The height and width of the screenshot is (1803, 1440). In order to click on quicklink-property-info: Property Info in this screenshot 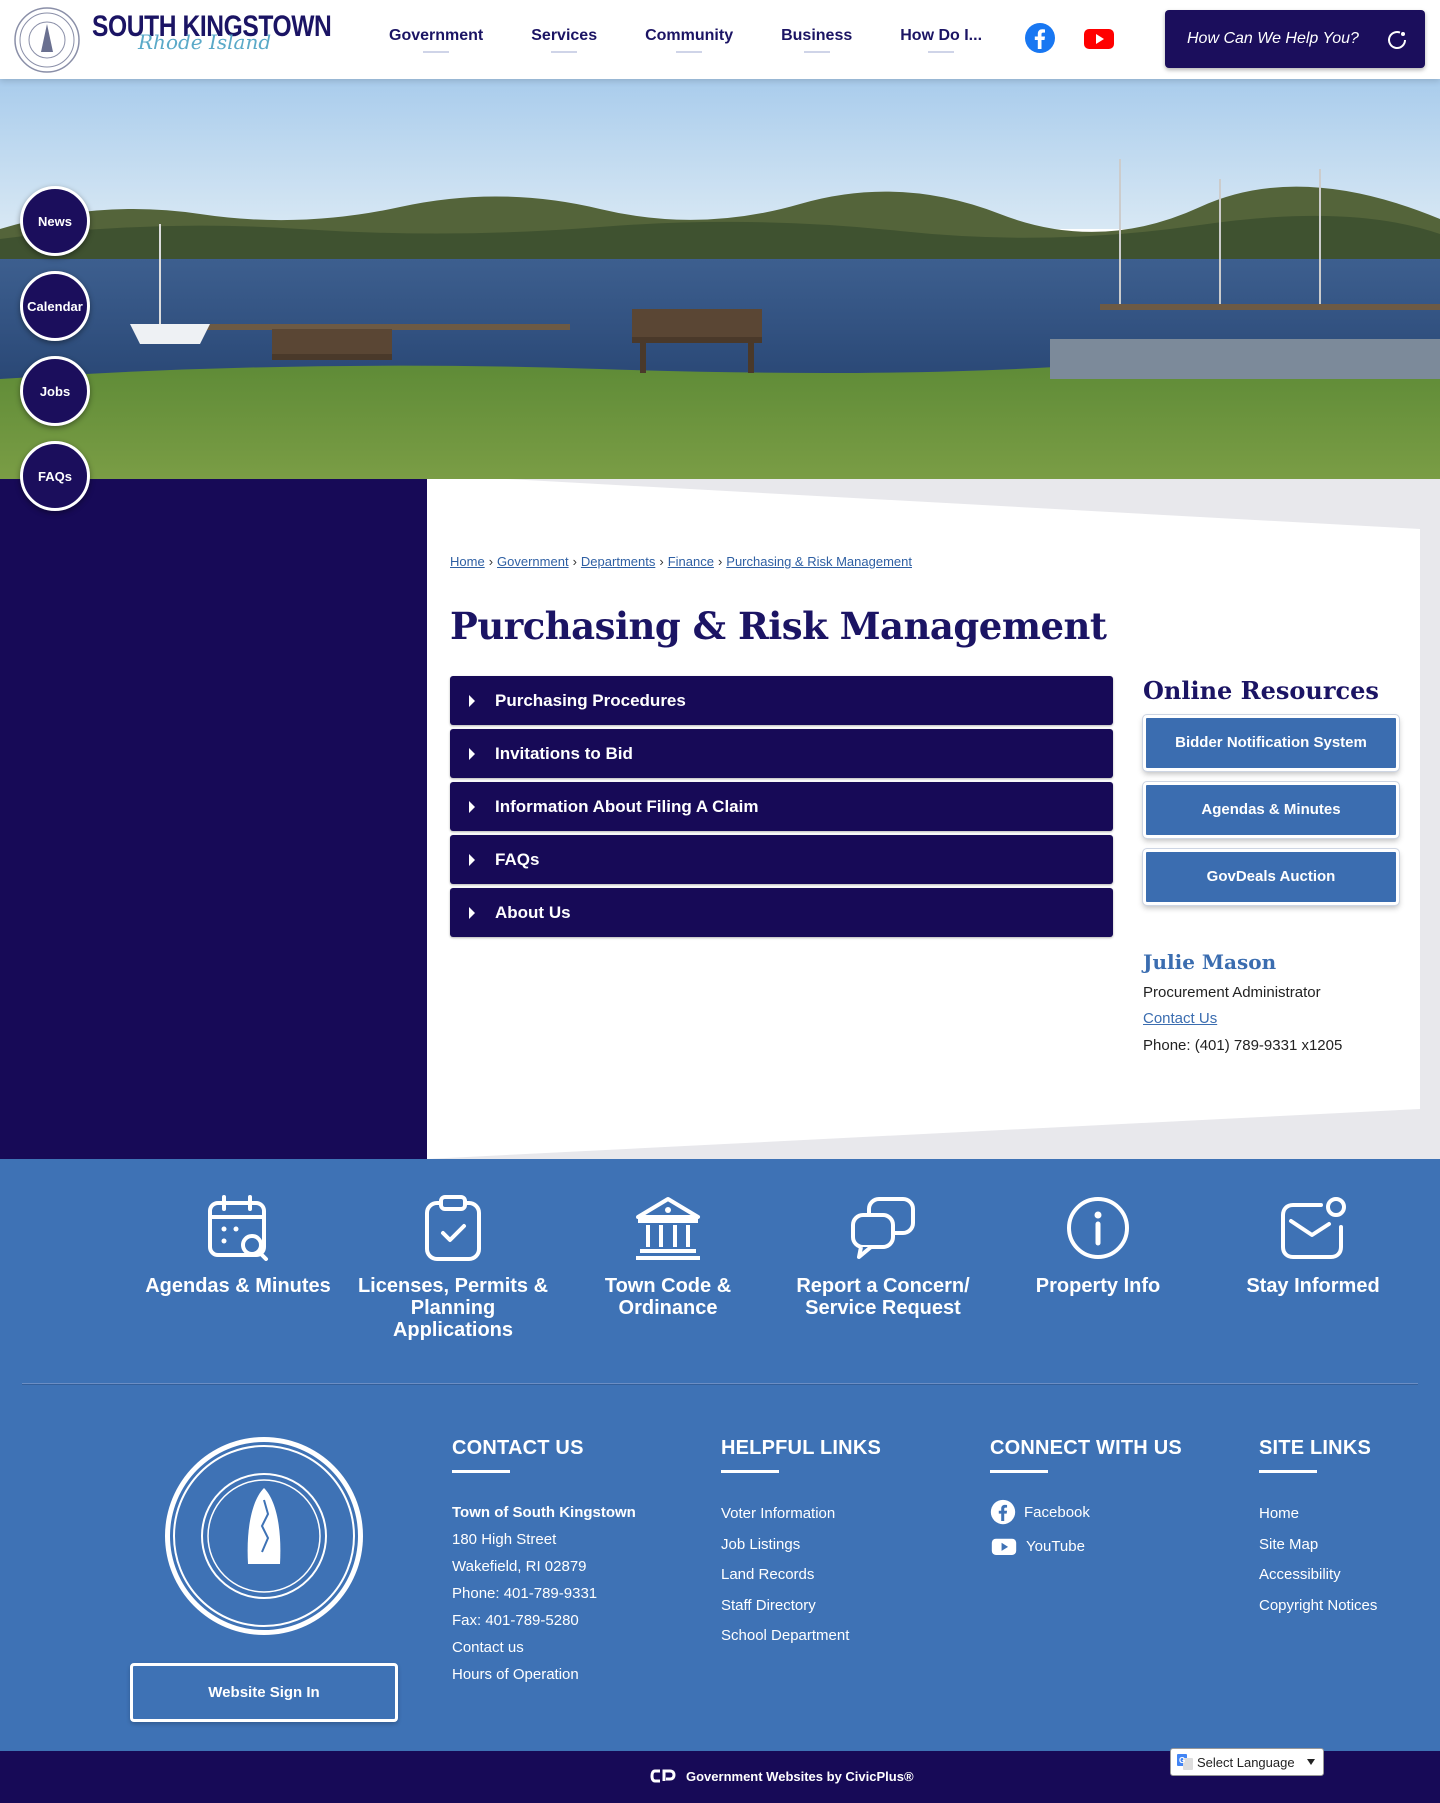, I will do `click(1098, 1246)`.